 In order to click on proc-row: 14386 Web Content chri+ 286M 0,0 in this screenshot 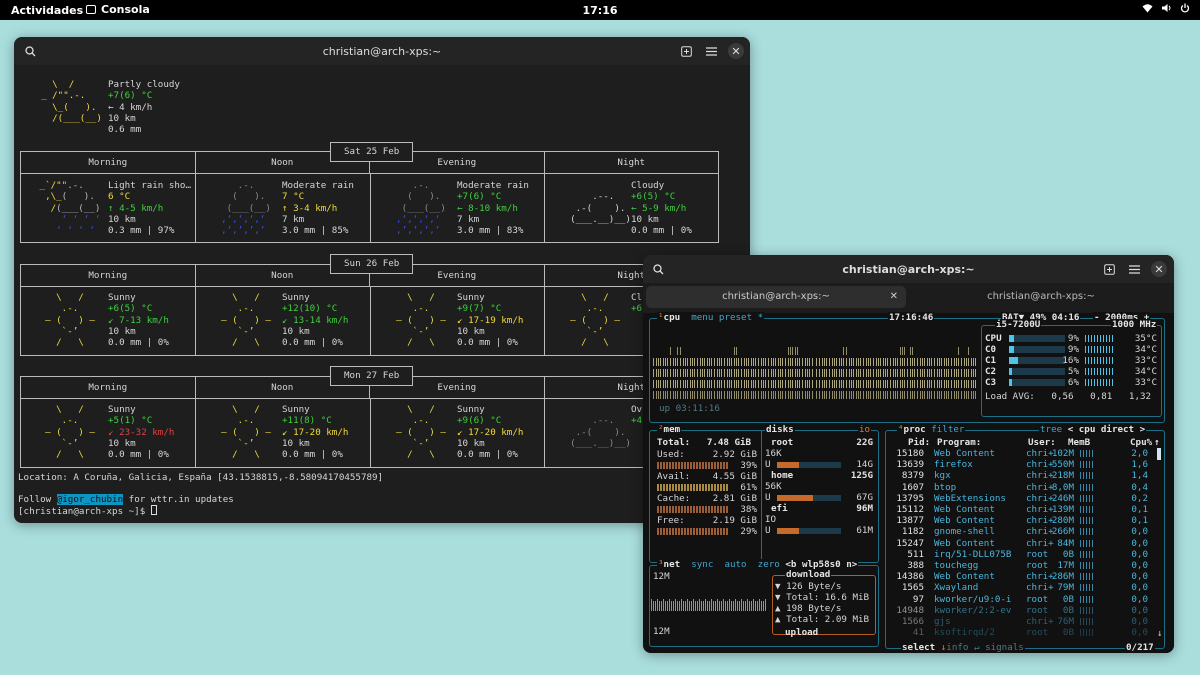, I will do `click(1021, 576)`.